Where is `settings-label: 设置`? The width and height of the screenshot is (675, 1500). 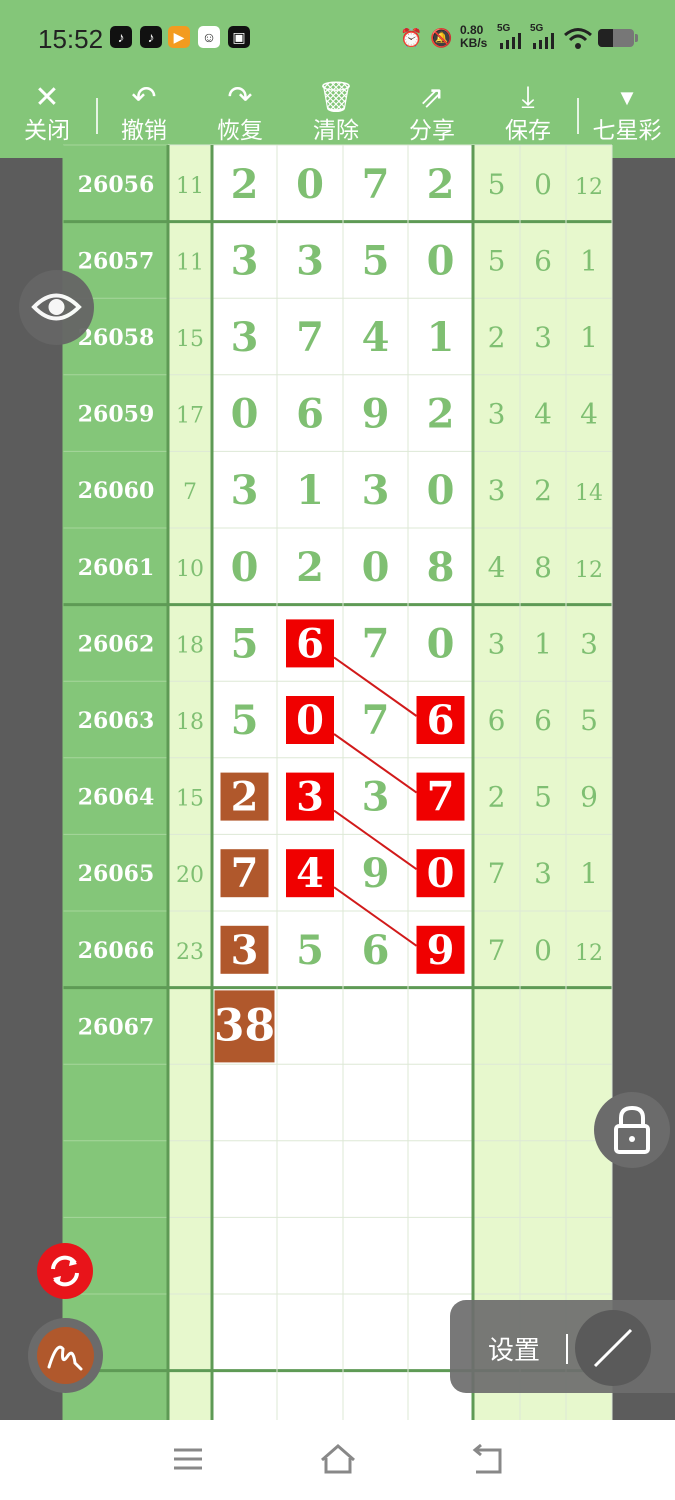
settings-label: 设置 is located at coordinates (514, 1348).